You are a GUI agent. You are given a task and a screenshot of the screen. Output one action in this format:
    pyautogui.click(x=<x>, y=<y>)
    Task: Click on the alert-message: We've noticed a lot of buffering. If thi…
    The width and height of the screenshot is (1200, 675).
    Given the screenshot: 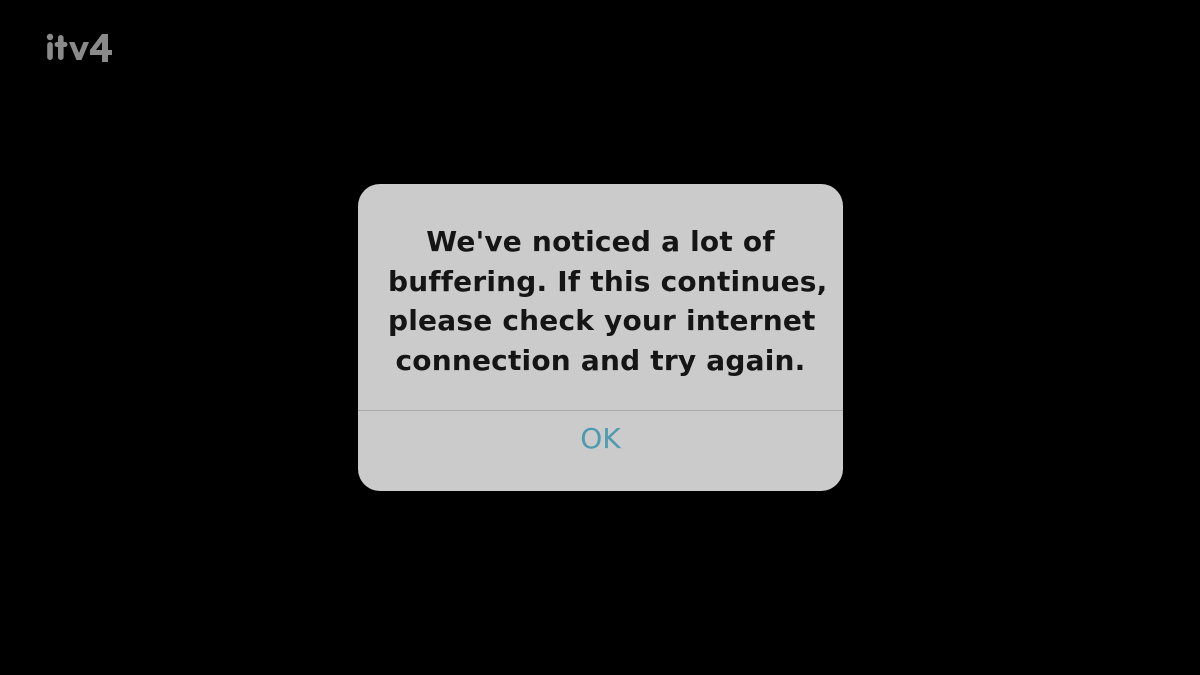 What is the action you would take?
    pyautogui.click(x=608, y=301)
    